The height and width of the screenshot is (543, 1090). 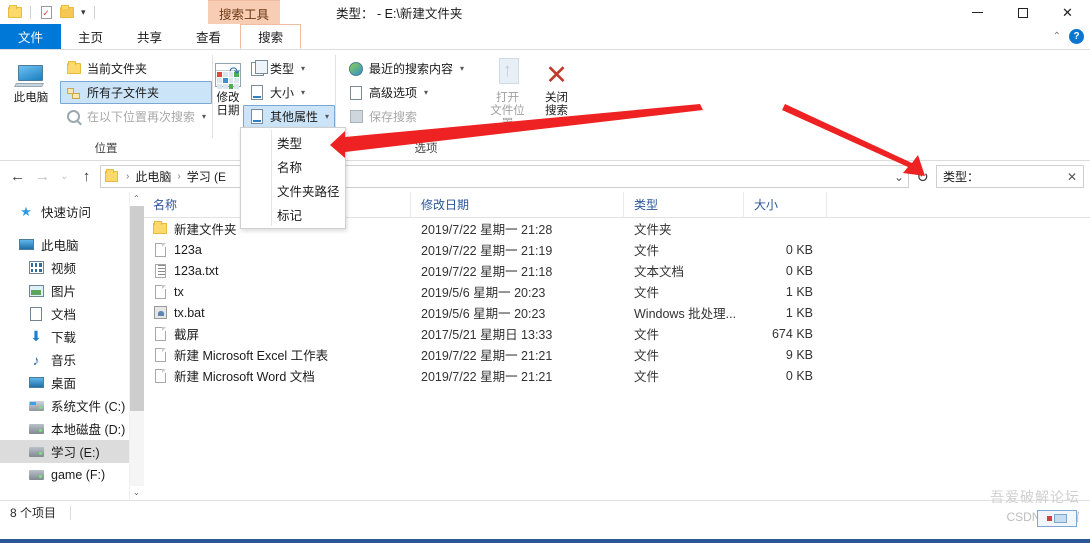 What do you see at coordinates (277, 271) in the screenshot?
I see `file-name-cell: 123a.txt` at bounding box center [277, 271].